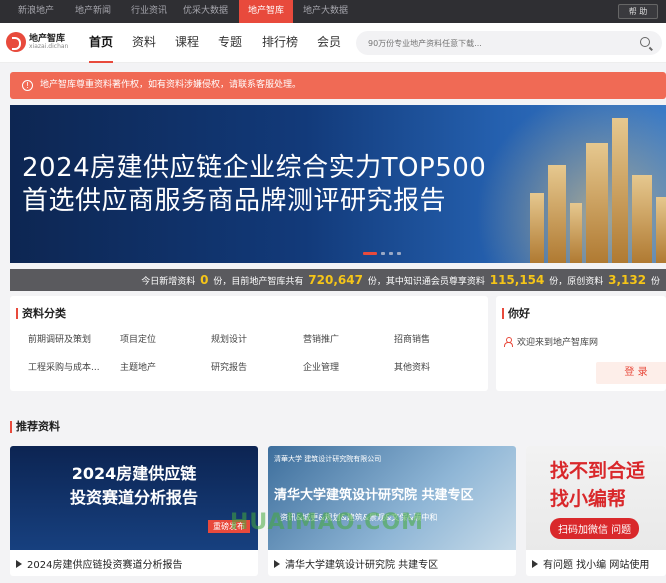  What do you see at coordinates (655, 282) in the screenshot?
I see `stats-label: 份` at bounding box center [655, 282].